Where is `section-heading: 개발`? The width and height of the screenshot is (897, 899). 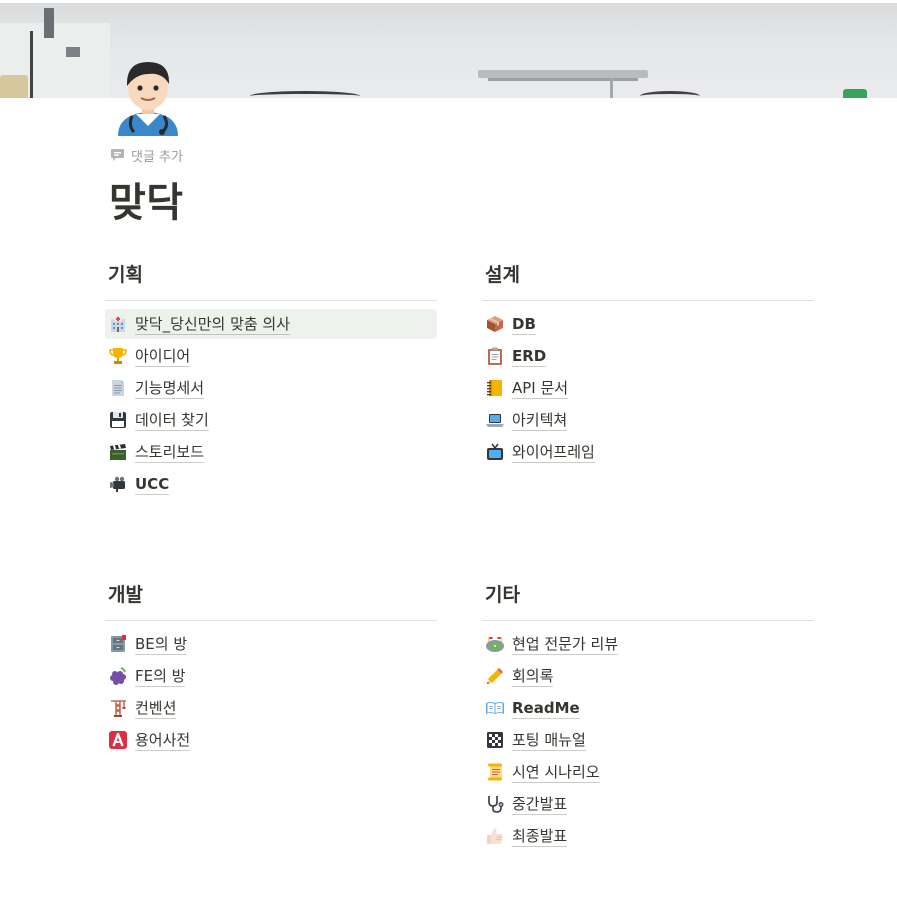 section-heading: 개발 is located at coordinates (125, 595).